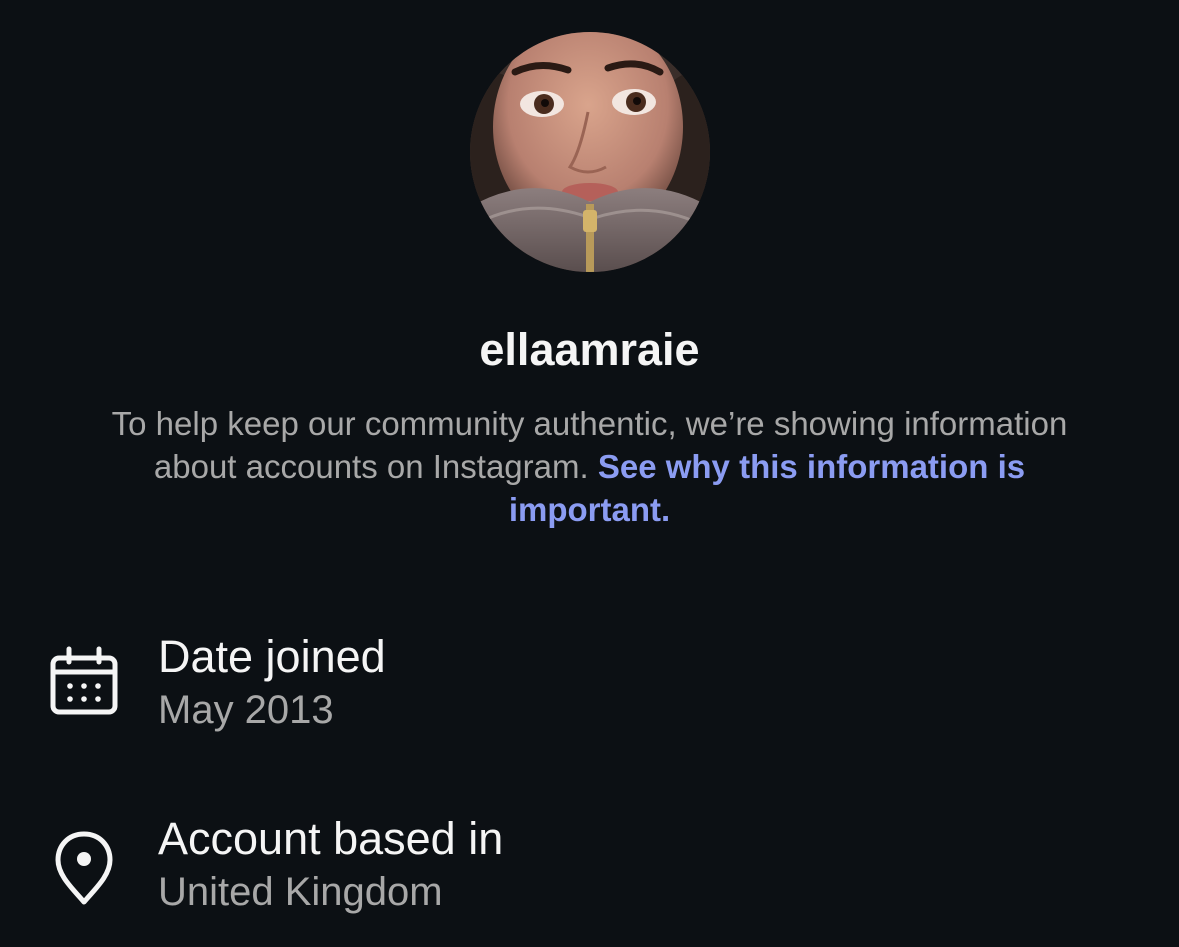 Image resolution: width=1179 pixels, height=947 pixels. I want to click on avatar-image, so click(590, 152).